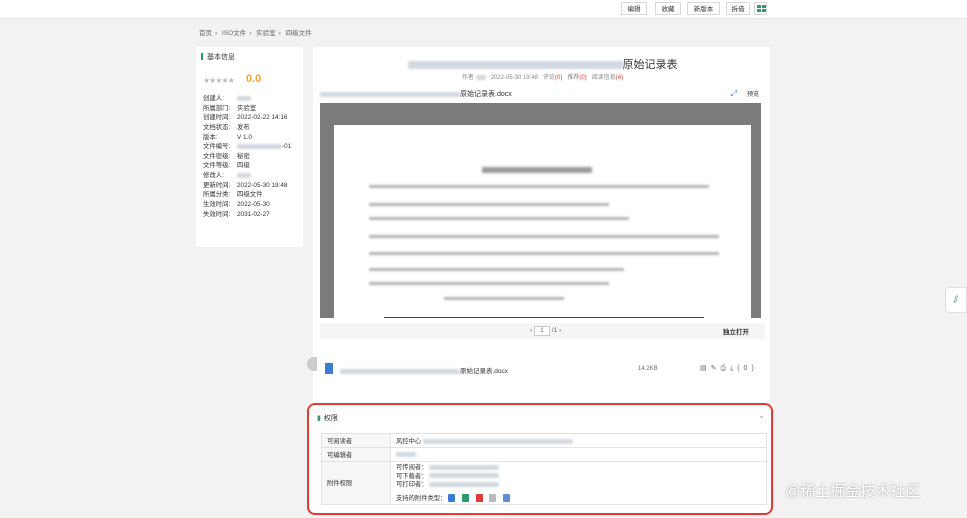 The width and height of the screenshot is (967, 518). Describe the element at coordinates (247, 99) in the screenshot. I see `info-row: 创建人:` at that location.